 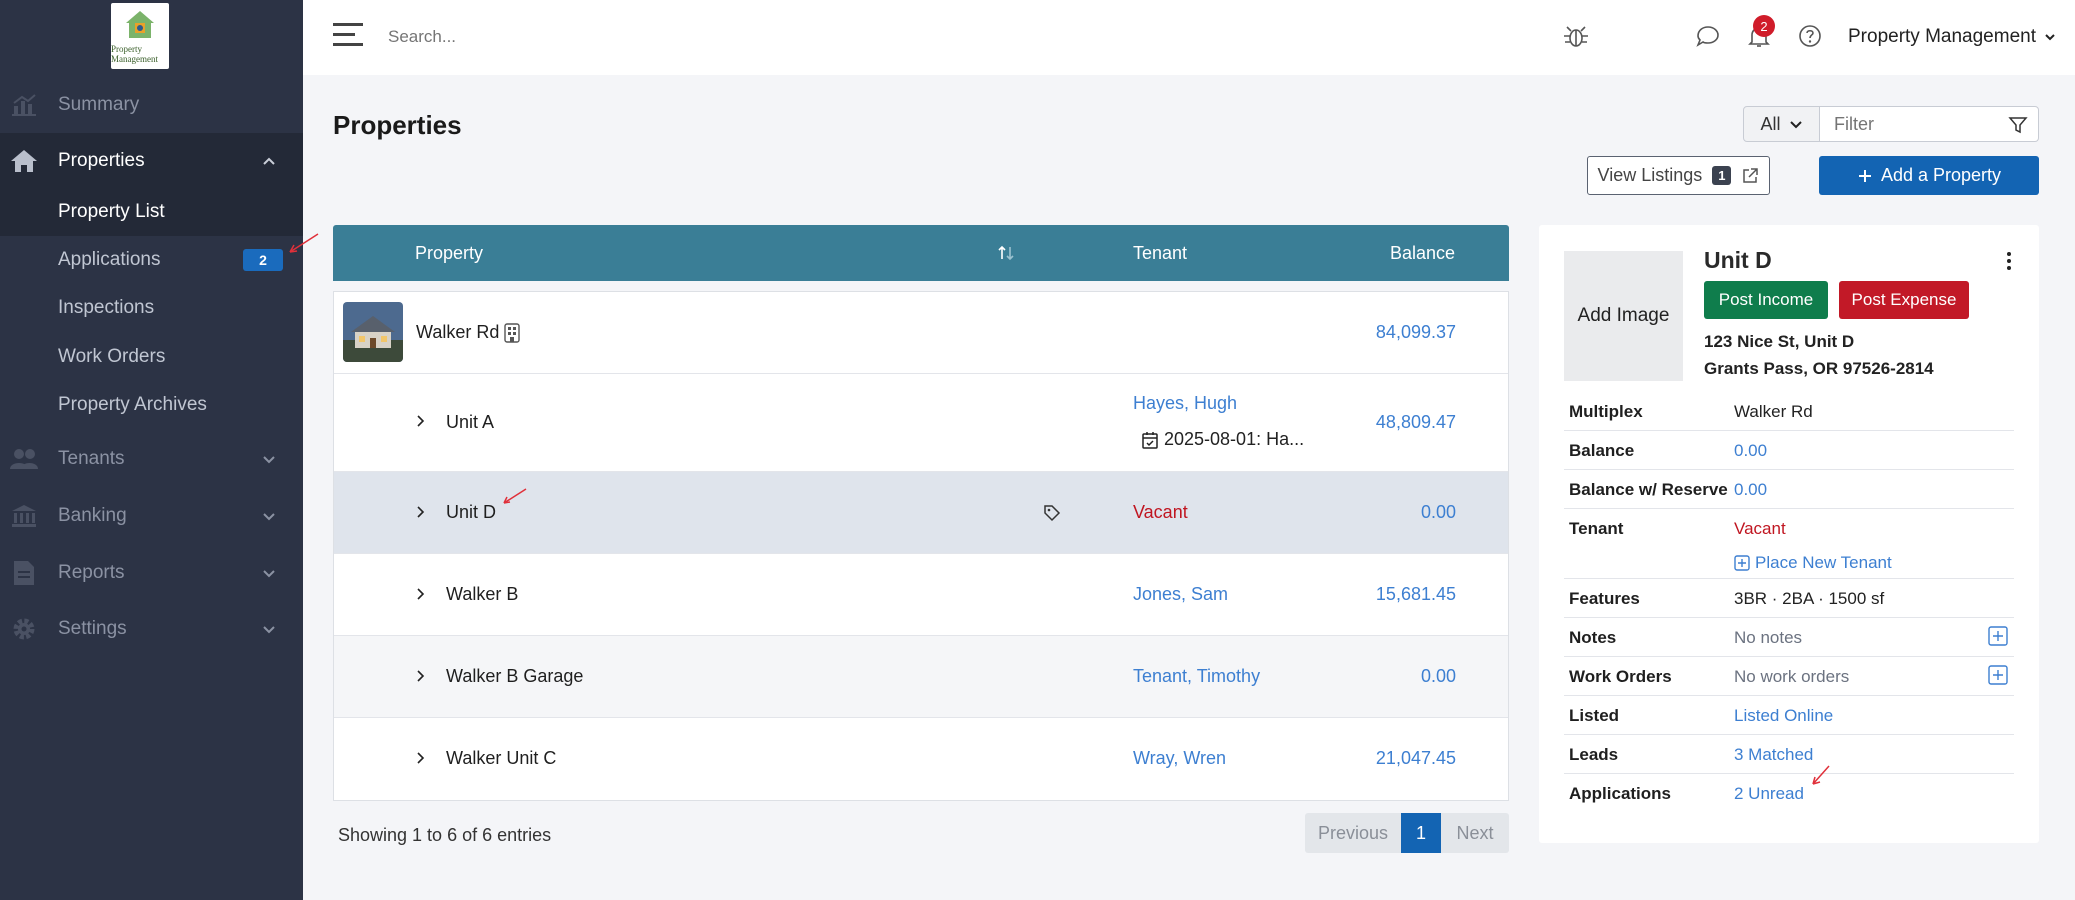 I want to click on balance-value: 48,809.47, so click(x=1416, y=422).